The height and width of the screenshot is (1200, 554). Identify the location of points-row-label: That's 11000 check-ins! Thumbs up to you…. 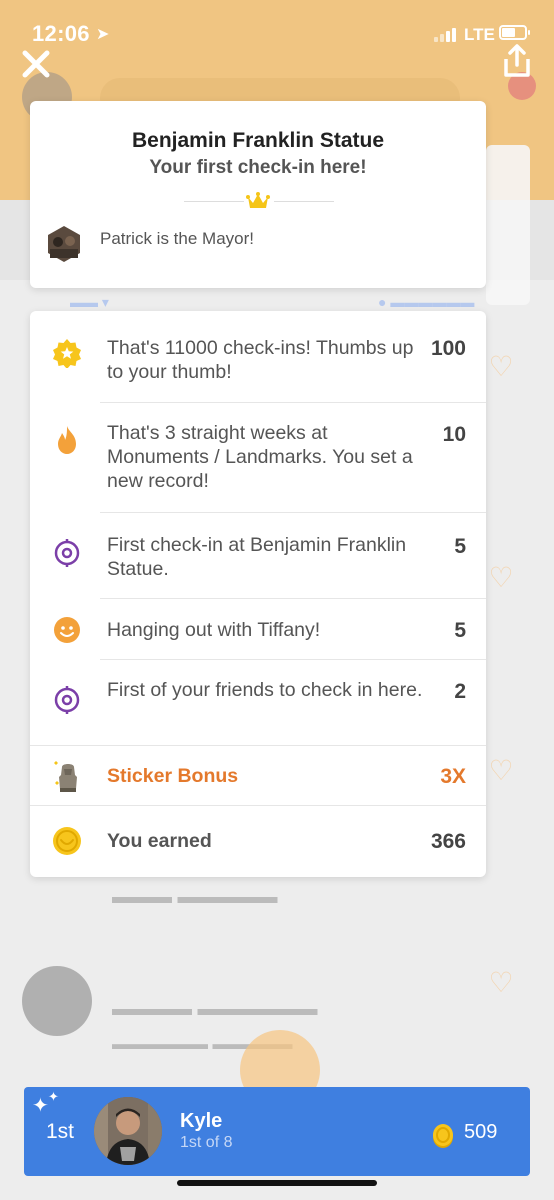
(260, 360).